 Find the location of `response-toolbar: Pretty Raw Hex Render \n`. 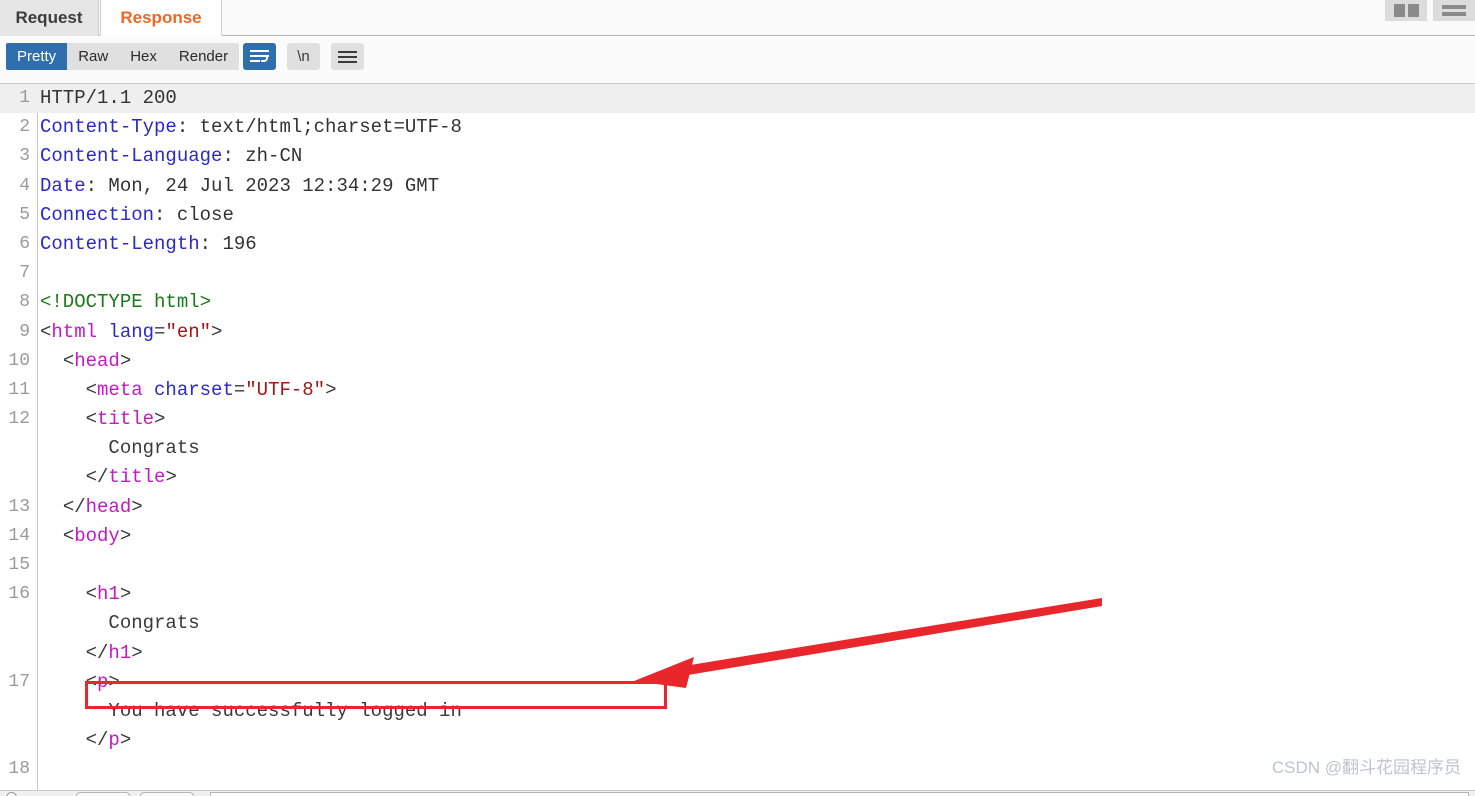

response-toolbar: Pretty Raw Hex Render \n is located at coordinates (737, 60).